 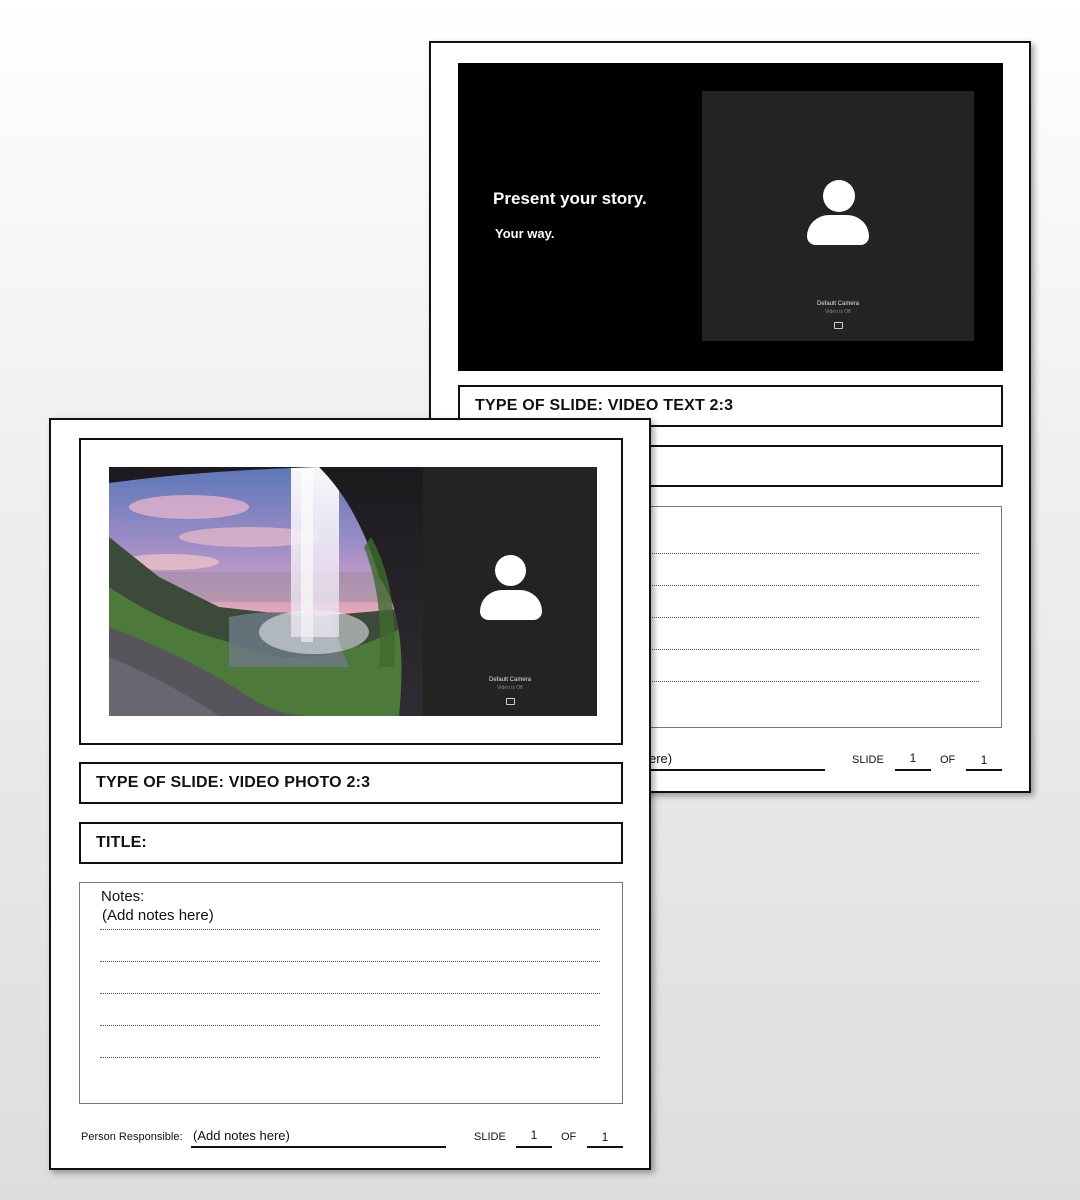 I want to click on type-of-slide-label: TYPE OF SLIDE: VIDEO PHOTO 2:3, so click(x=233, y=782).